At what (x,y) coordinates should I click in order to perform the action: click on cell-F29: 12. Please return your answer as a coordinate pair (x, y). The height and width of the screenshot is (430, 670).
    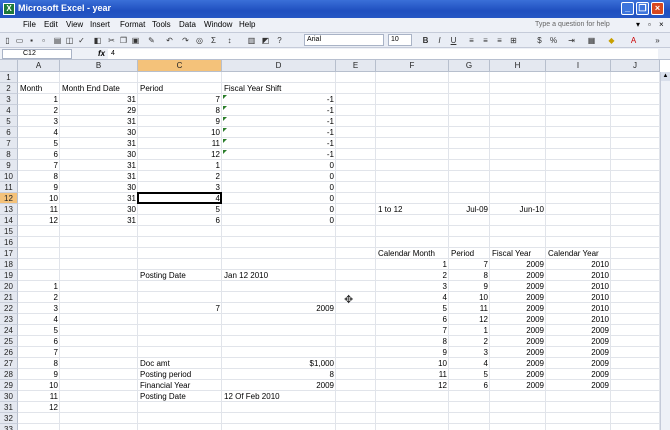
    Looking at the image, I should click on (412, 385).